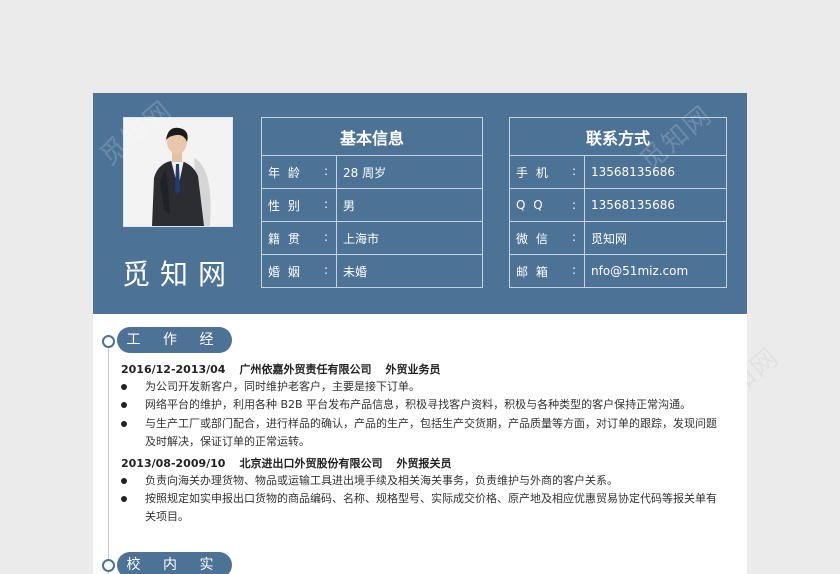 The height and width of the screenshot is (574, 840). I want to click on profile-photo, so click(178, 172).